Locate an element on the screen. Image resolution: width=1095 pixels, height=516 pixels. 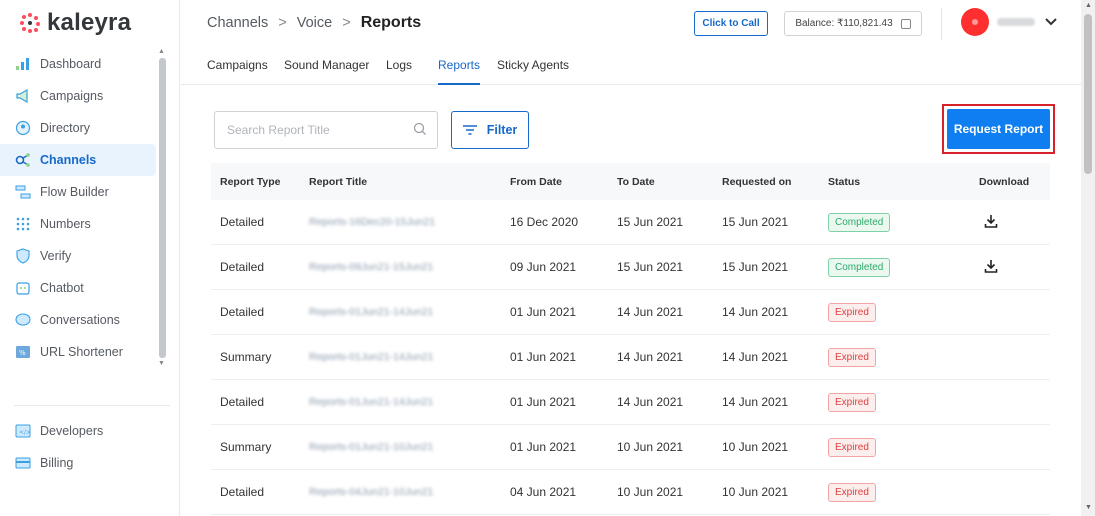
link-icon: % is located at coordinates (23, 352).